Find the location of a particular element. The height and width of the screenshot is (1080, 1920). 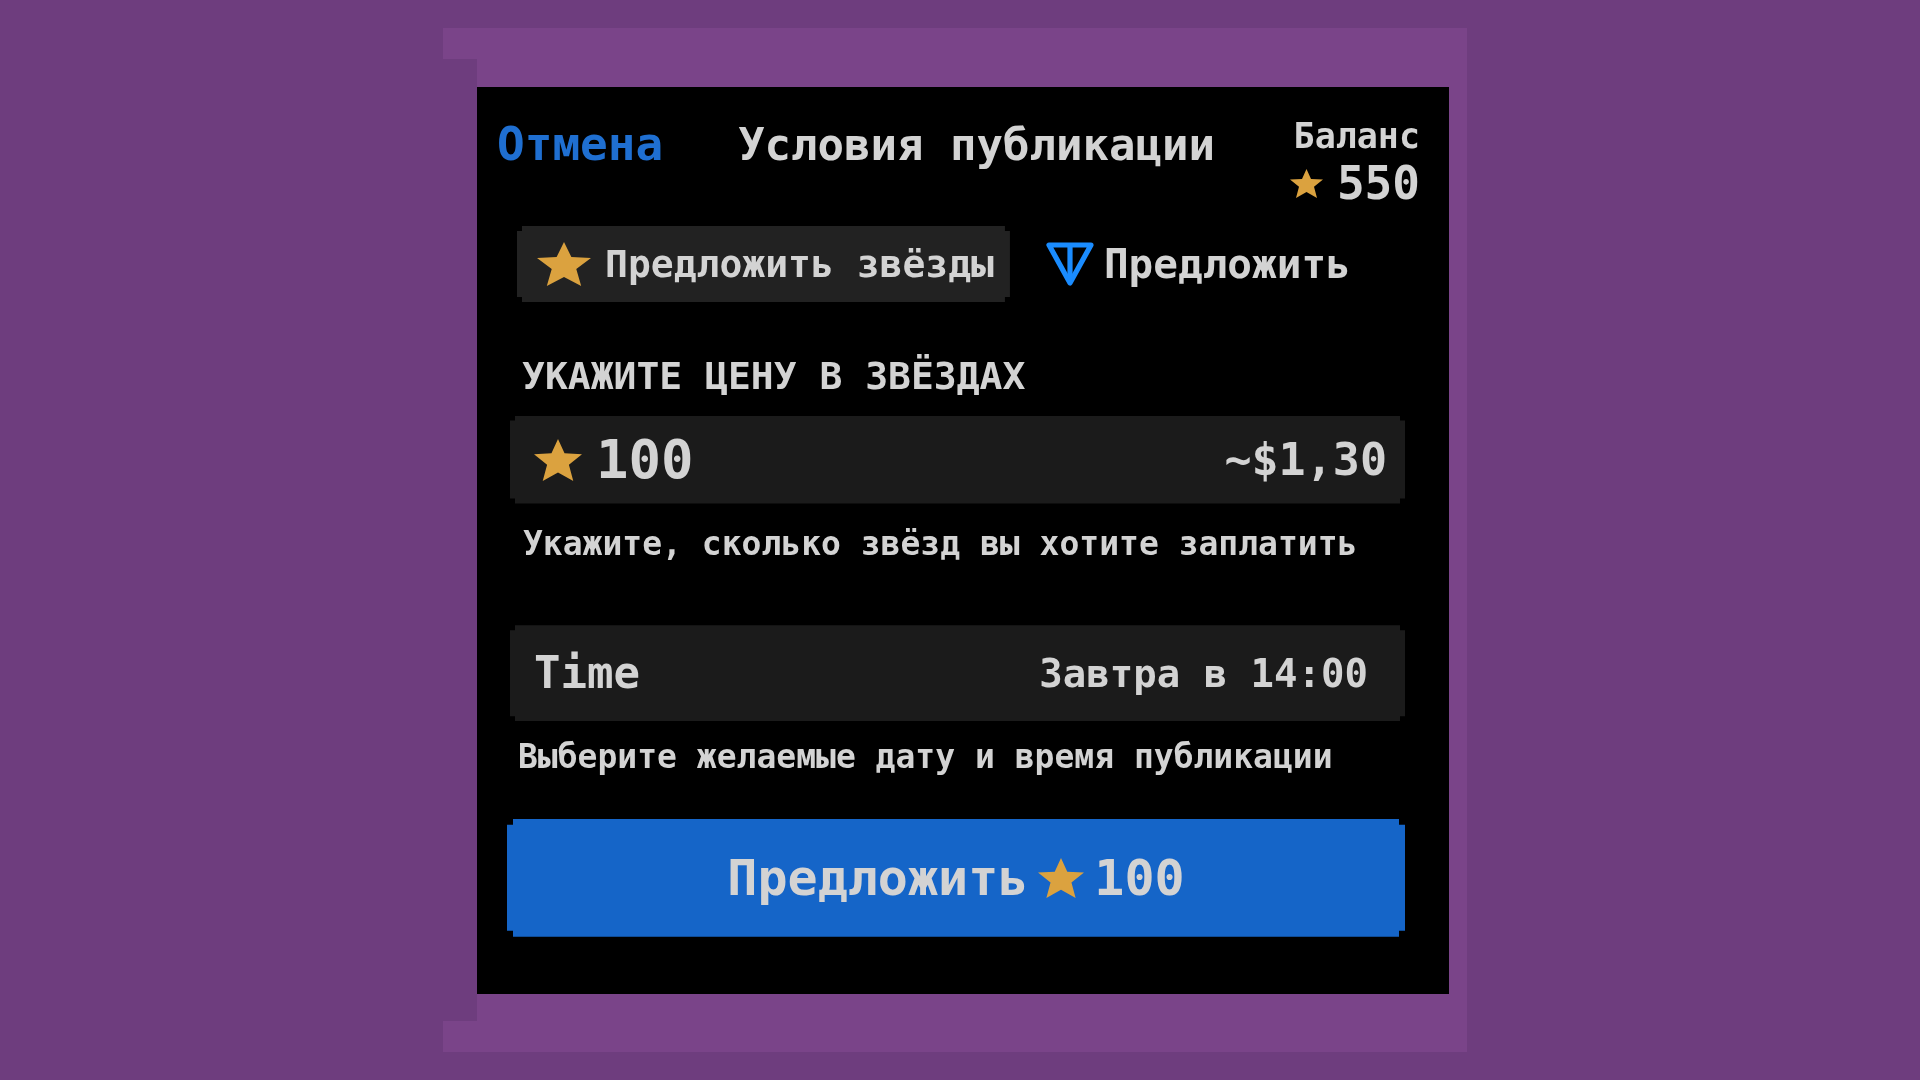

dialog-title: Условия публикации is located at coordinates (976, 145).